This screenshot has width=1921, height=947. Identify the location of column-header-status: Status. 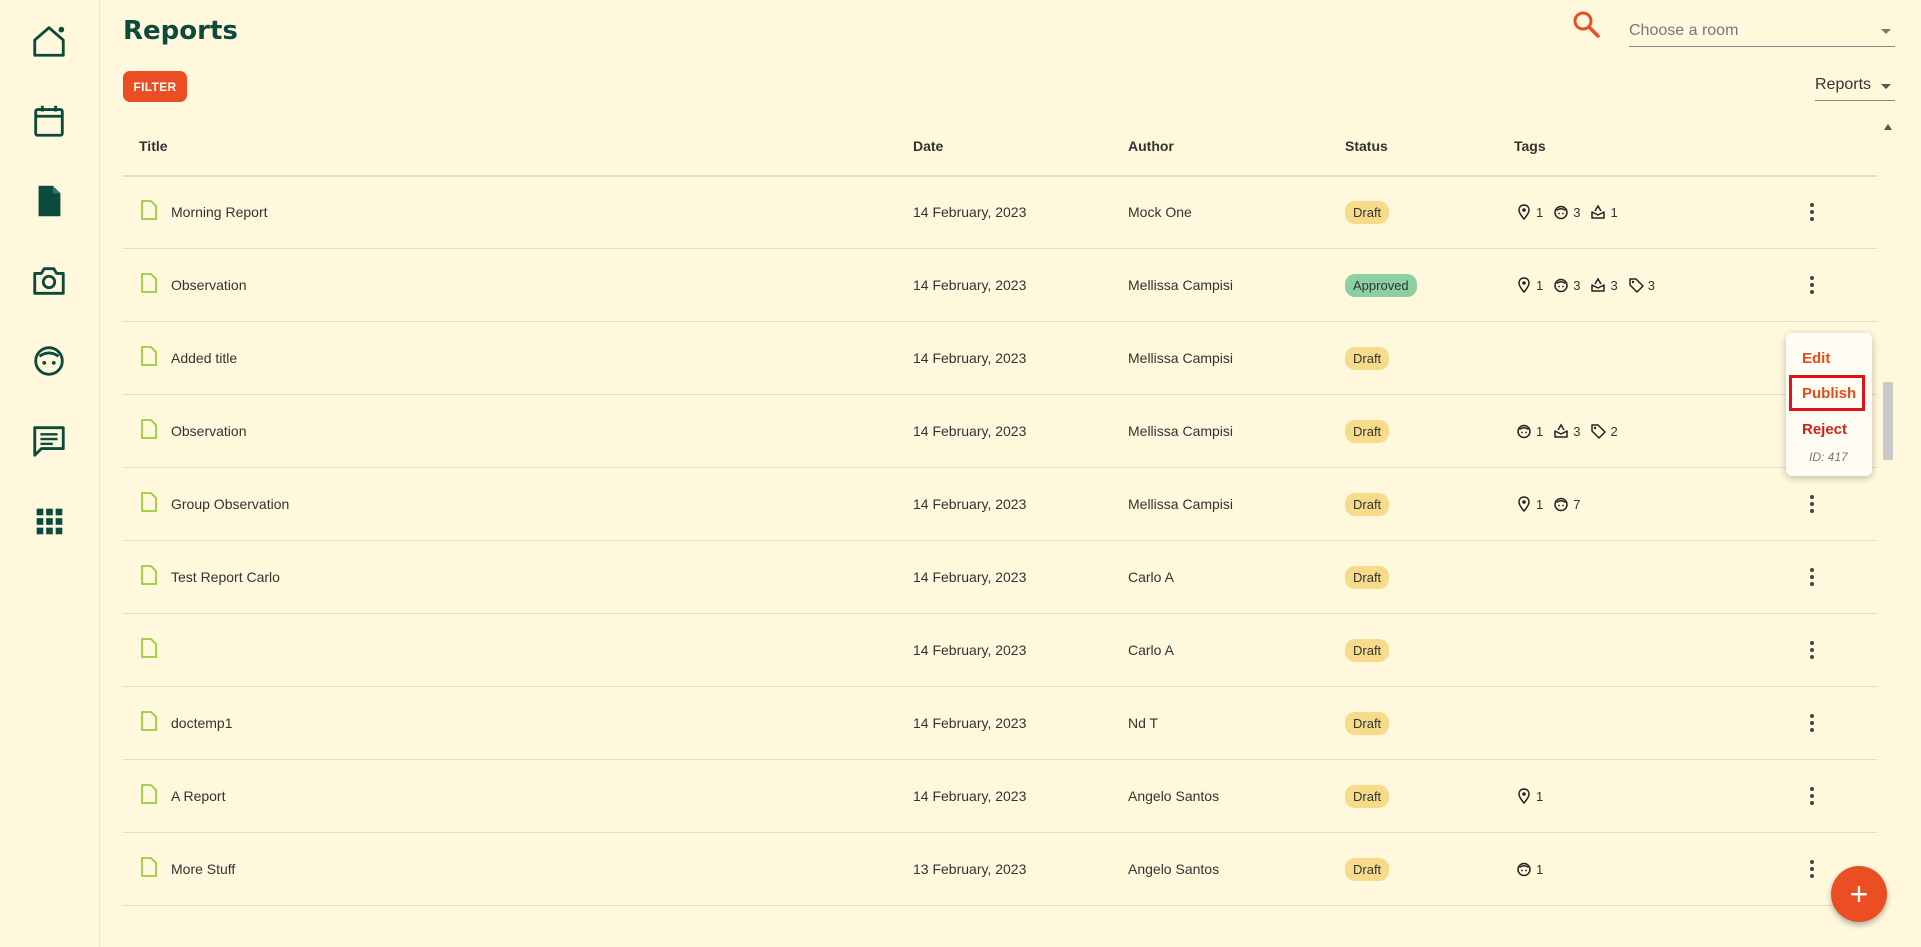
(1366, 146).